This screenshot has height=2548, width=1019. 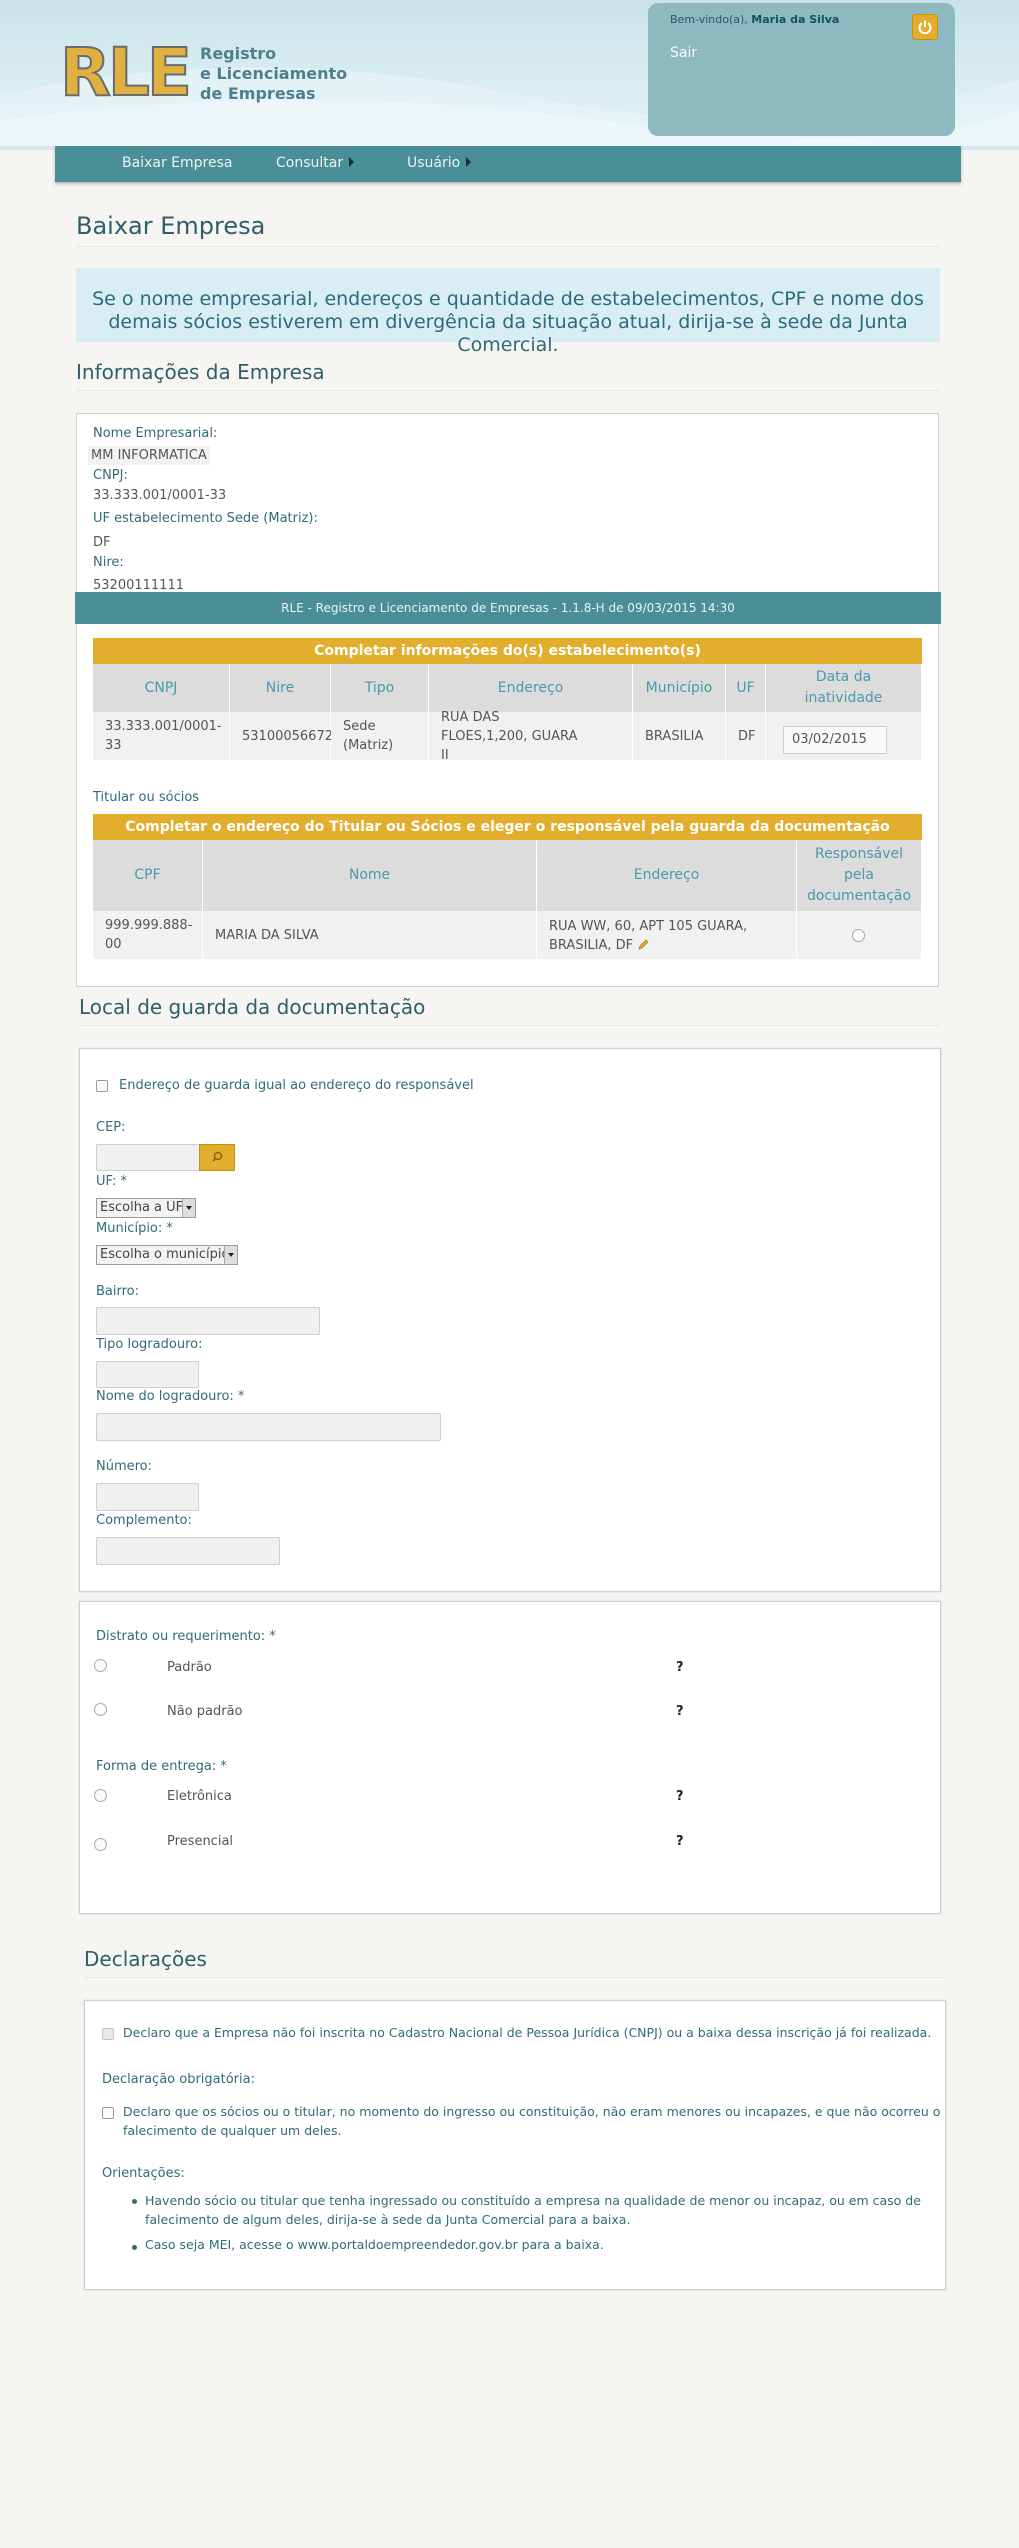 I want to click on logo-subtitle: Registro e Licenciamento de Empresas, so click(x=273, y=74).